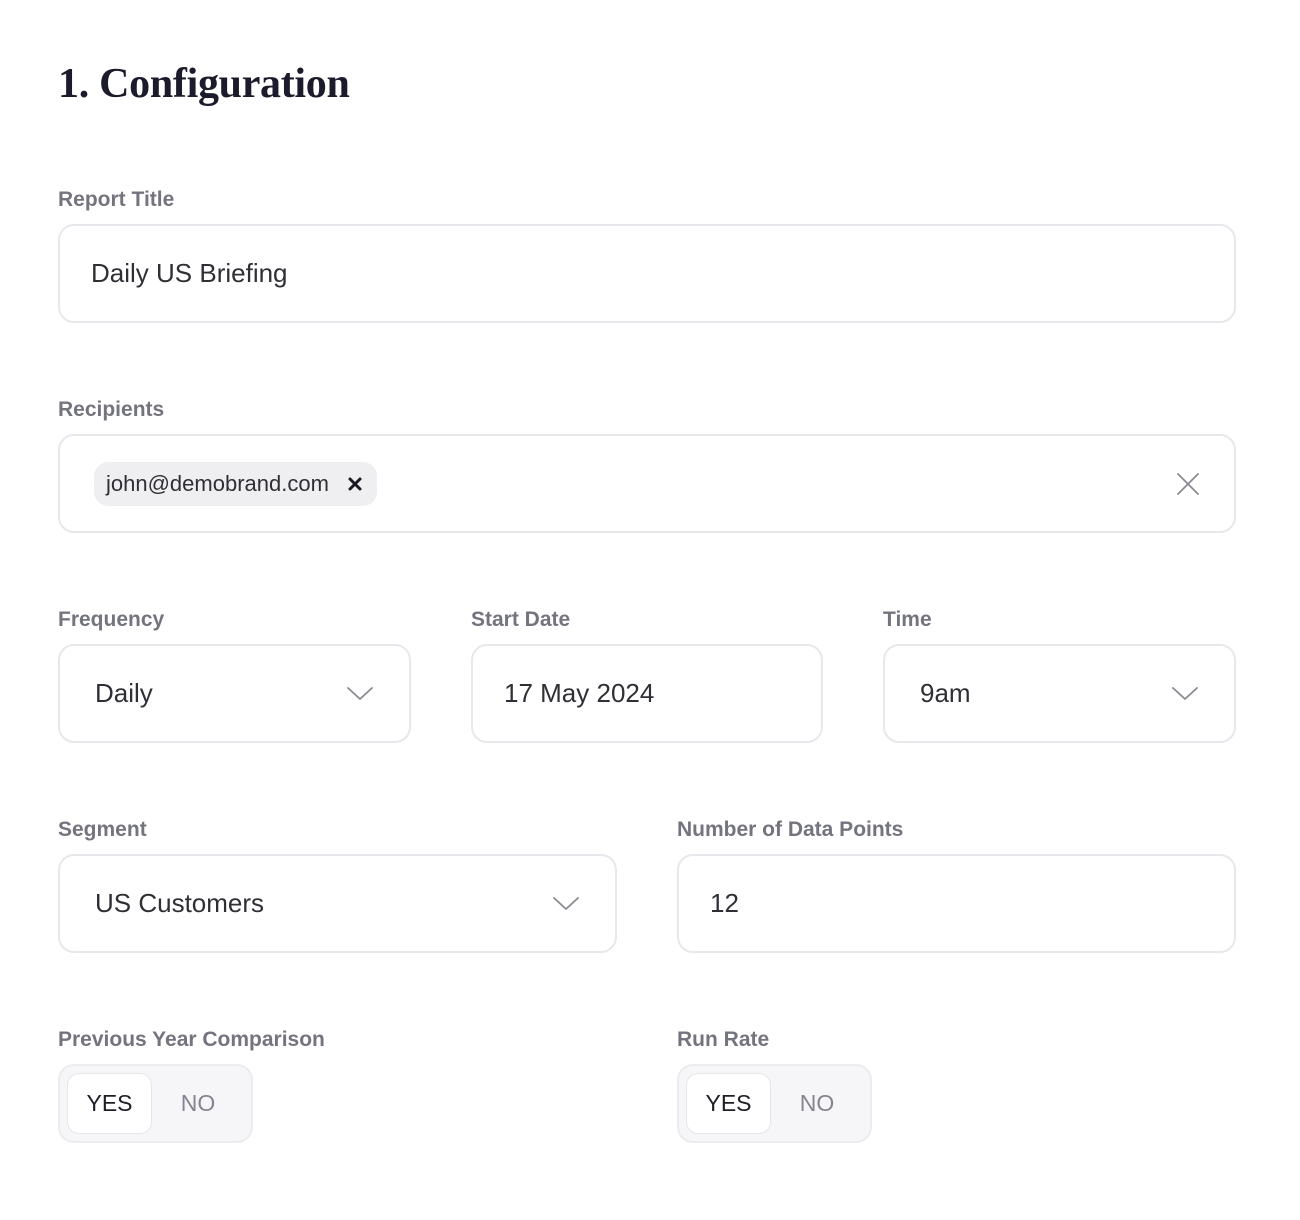  Describe the element at coordinates (124, 693) in the screenshot. I see `frequency-value: Daily` at that location.